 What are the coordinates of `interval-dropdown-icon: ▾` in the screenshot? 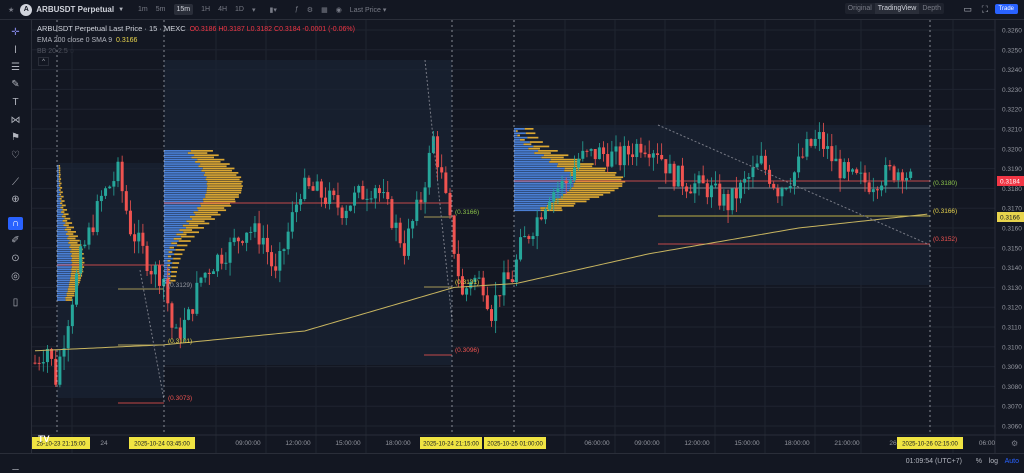 It's located at (254, 10).